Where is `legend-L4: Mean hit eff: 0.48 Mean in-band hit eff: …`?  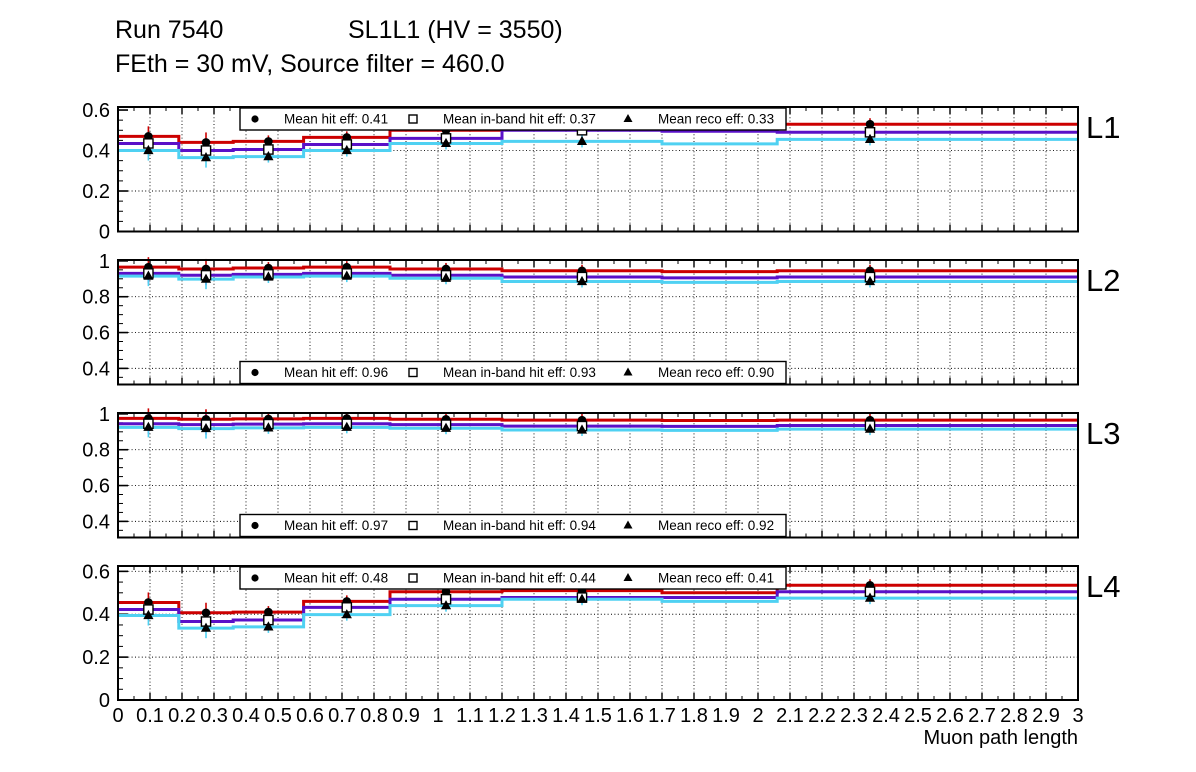 legend-L4: Mean hit eff: 0.48 Mean in-band hit eff: … is located at coordinates (513, 578).